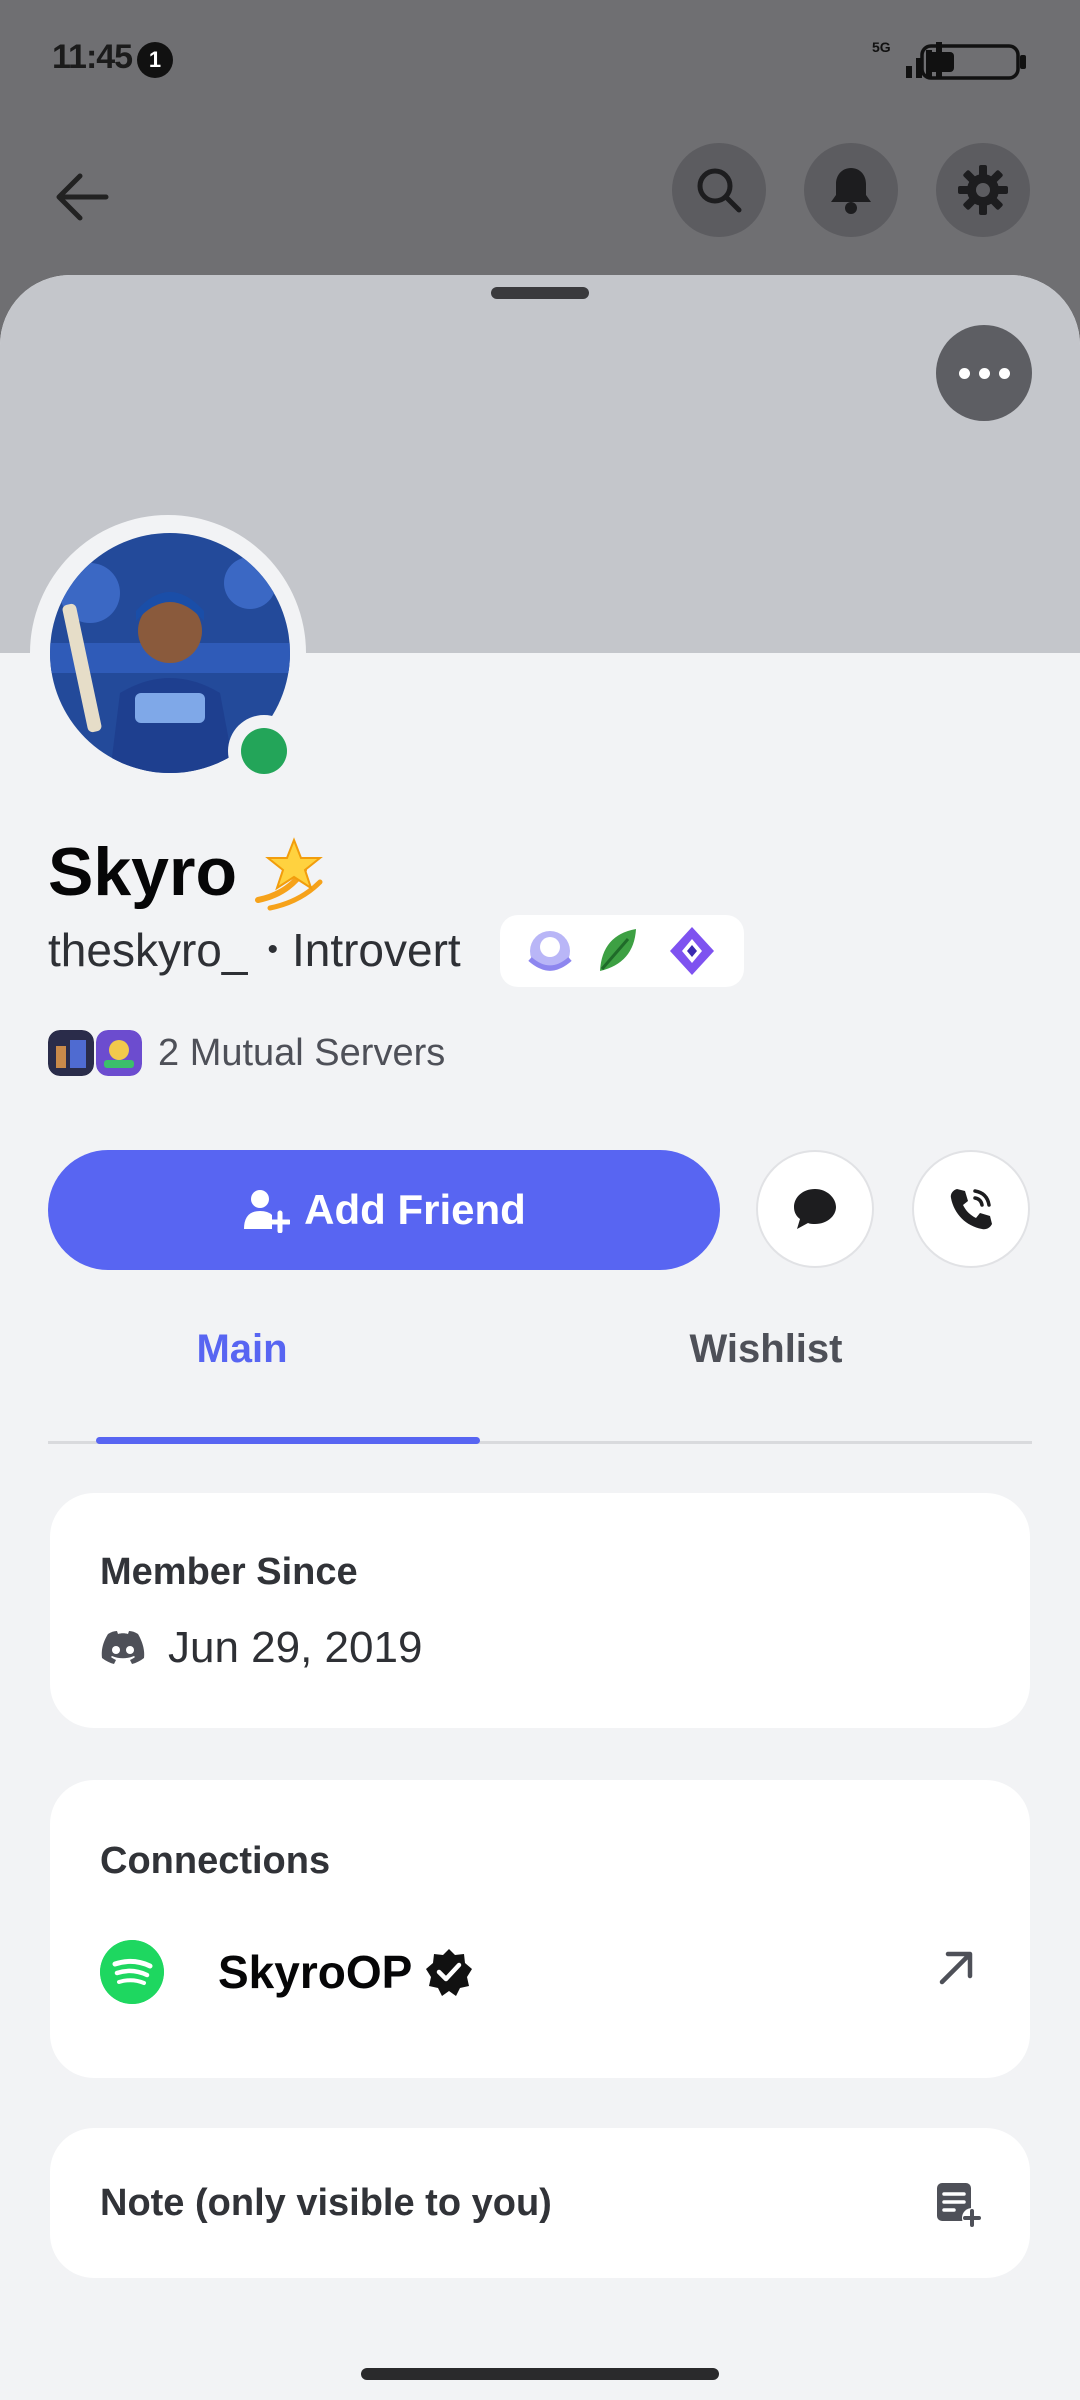  I want to click on pronouns-status: Introvert, so click(376, 950).